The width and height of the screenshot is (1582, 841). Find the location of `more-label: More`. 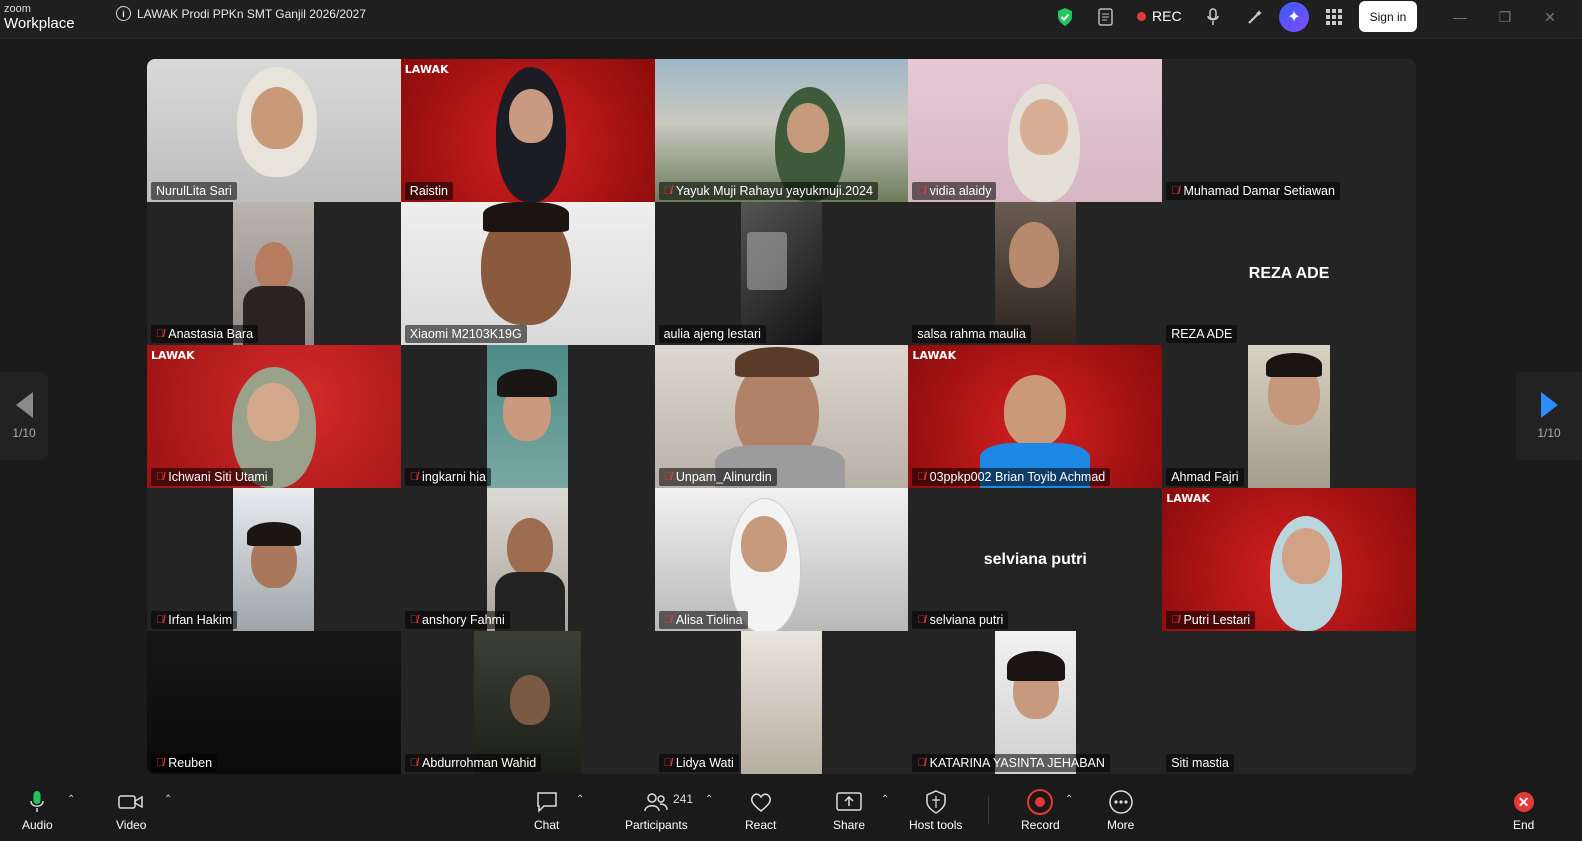

more-label: More is located at coordinates (1121, 825).